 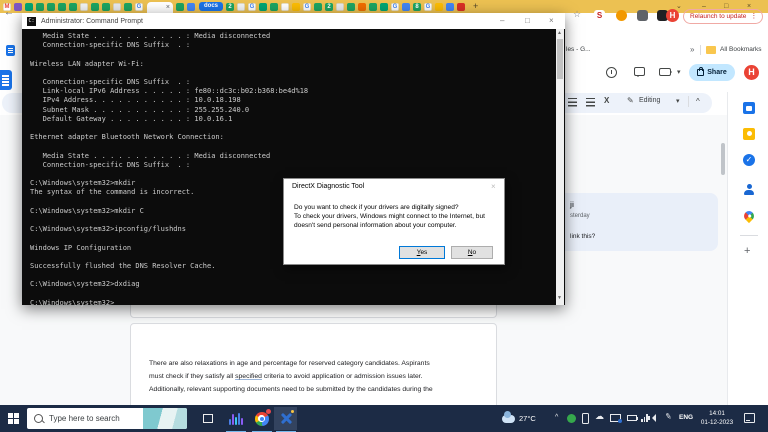 I want to click on cmd-title-bar: C: Administrator: Command Prompt, so click(x=293, y=21).